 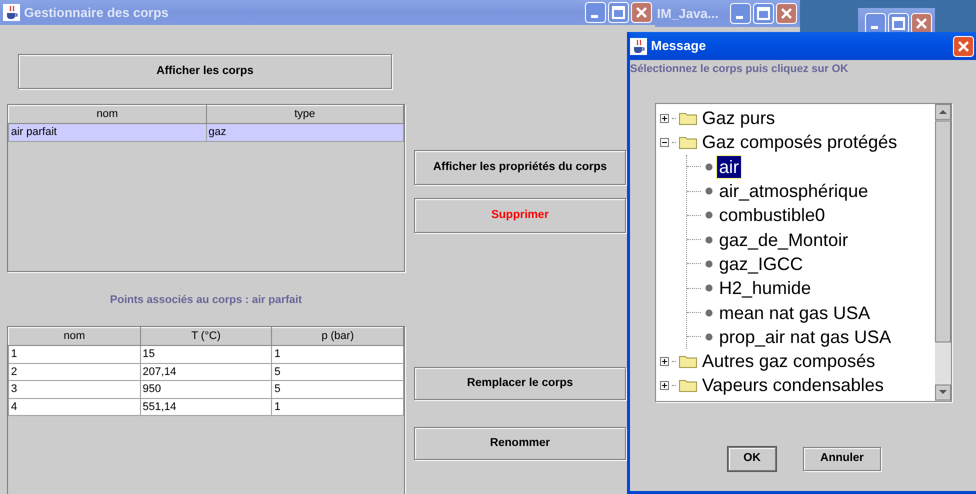 I want to click on scrollbar, so click(x=943, y=252).